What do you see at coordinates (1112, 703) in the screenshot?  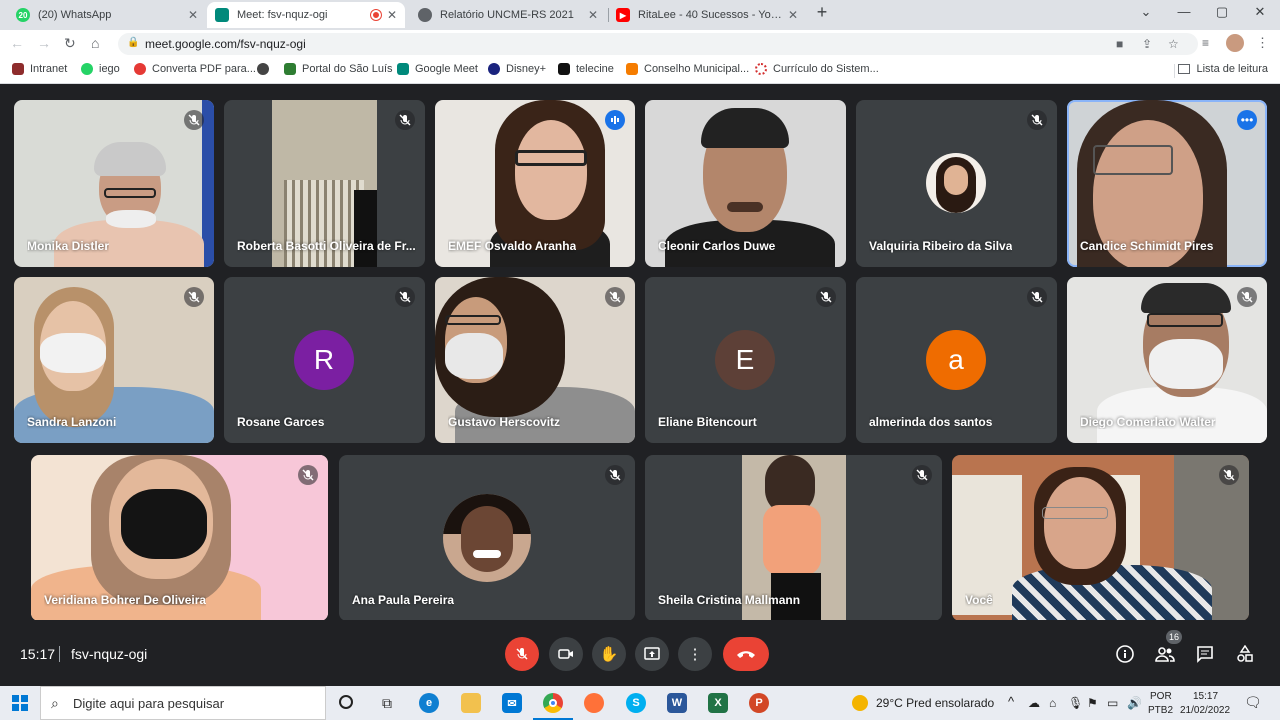 I see `battery-icon: ▭` at bounding box center [1112, 703].